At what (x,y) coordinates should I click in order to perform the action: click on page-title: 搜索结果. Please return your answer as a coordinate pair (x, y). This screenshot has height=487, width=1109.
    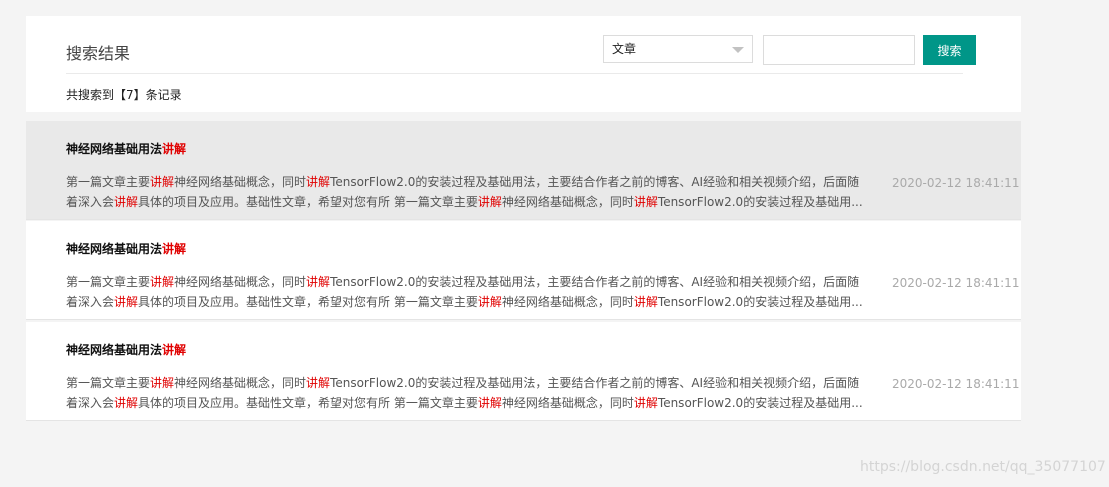
    Looking at the image, I should click on (98, 53).